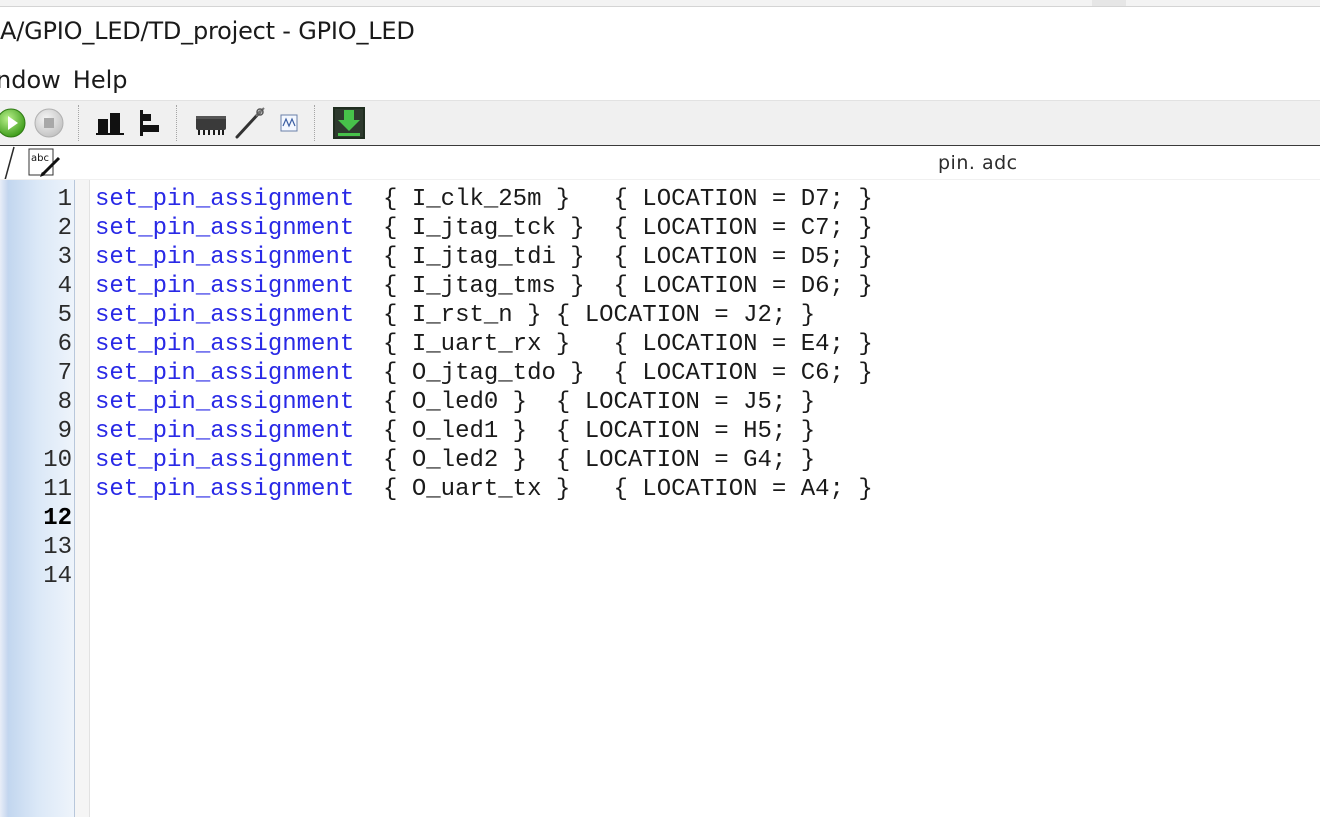 This screenshot has height=817, width=1320. I want to click on menu-item-window: ndow, so click(30, 82).